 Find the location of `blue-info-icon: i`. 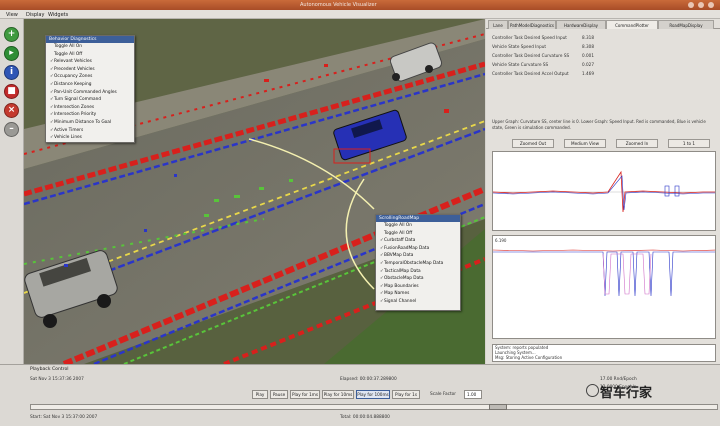

blue-info-icon: i is located at coordinates (11, 72).